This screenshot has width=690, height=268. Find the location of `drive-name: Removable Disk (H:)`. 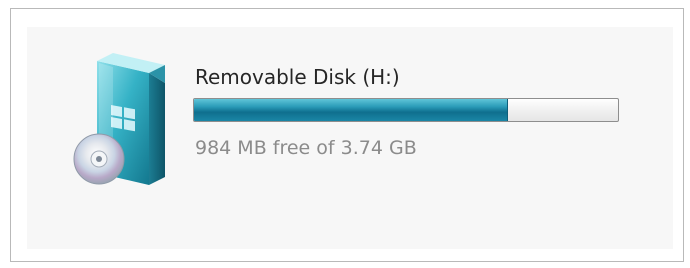

drive-name: Removable Disk (H:) is located at coordinates (297, 77).